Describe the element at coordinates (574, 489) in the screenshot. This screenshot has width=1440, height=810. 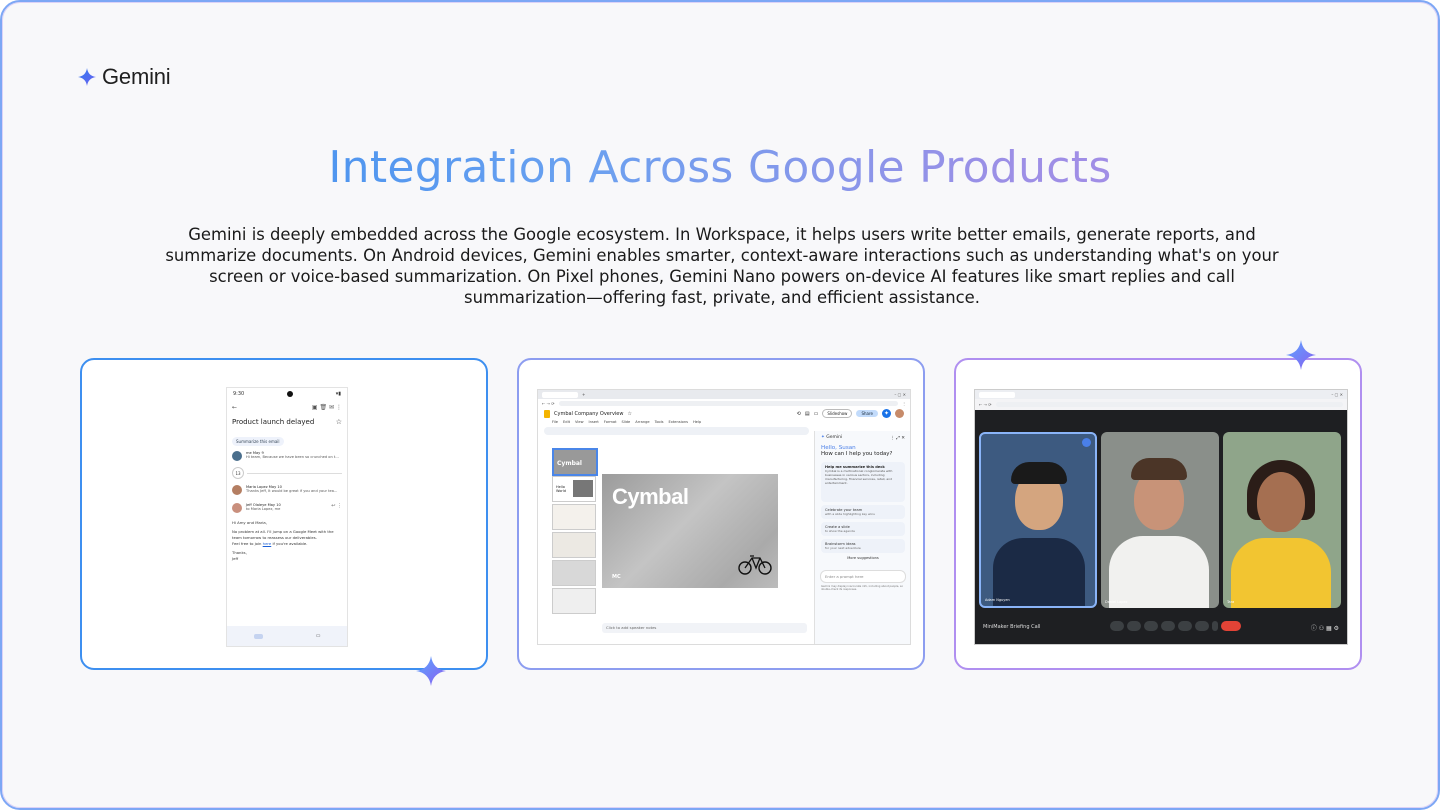
I see `slide-thumbnail: Hello World` at that location.